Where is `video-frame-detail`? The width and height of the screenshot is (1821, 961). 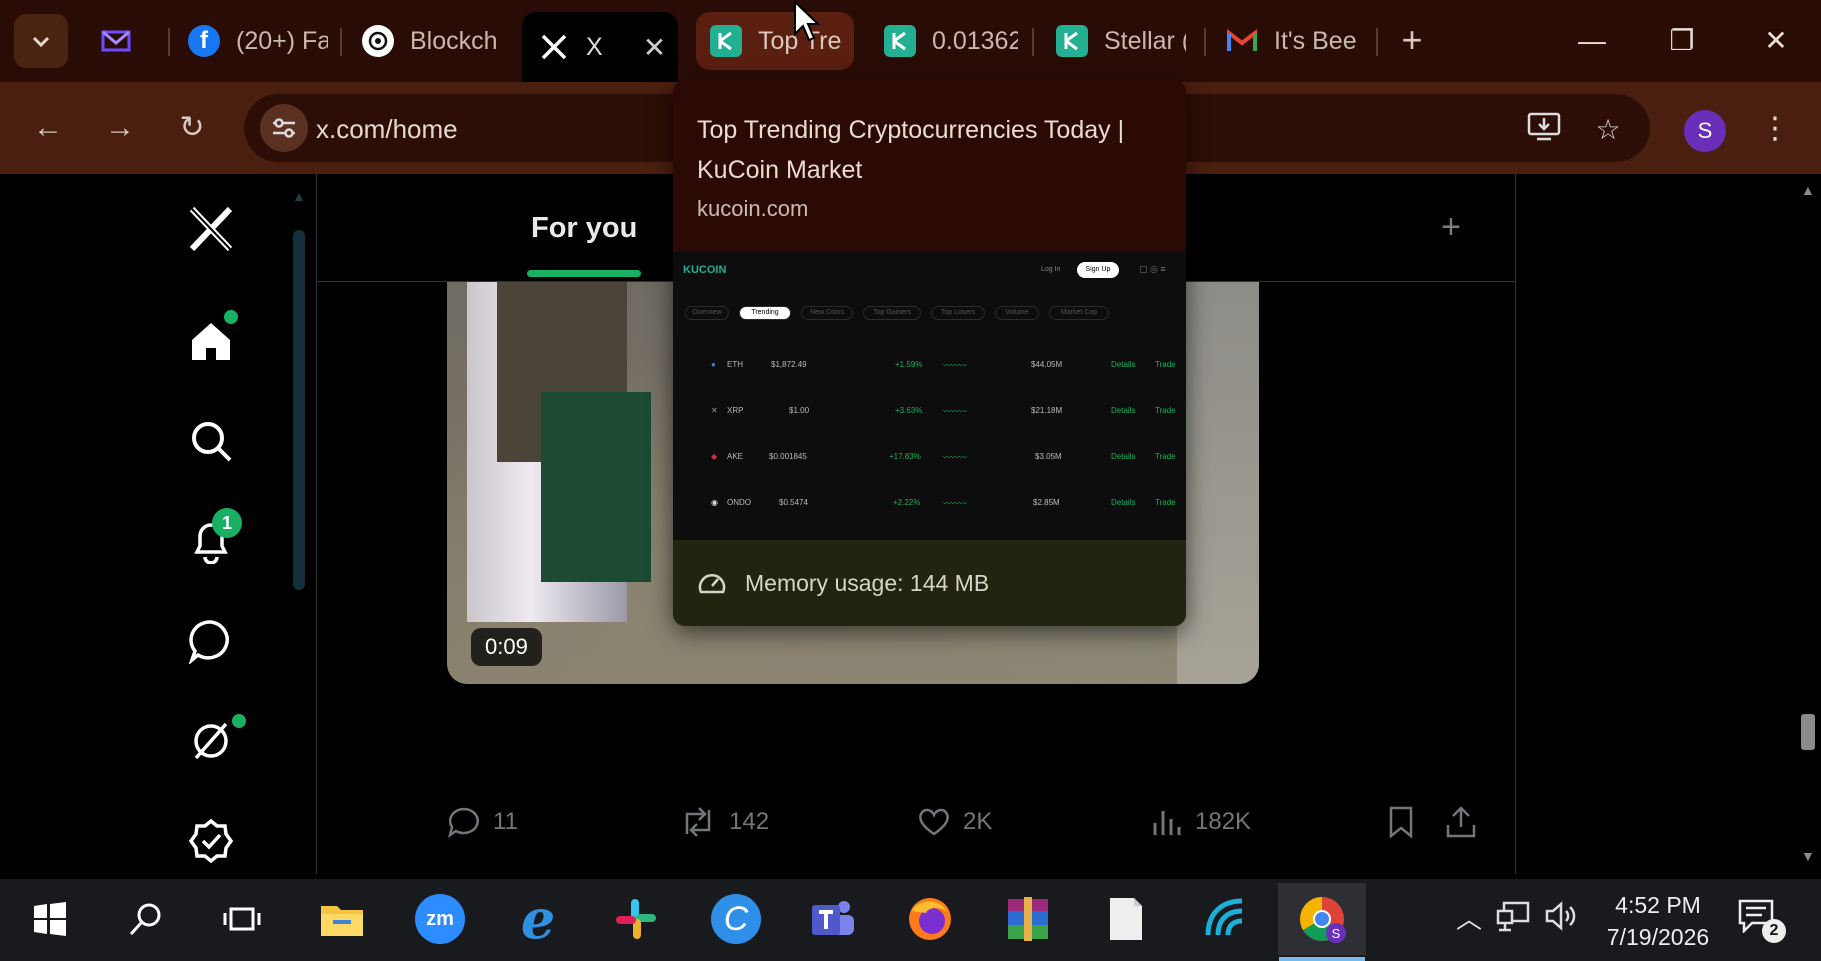
video-frame-detail is located at coordinates (596, 487).